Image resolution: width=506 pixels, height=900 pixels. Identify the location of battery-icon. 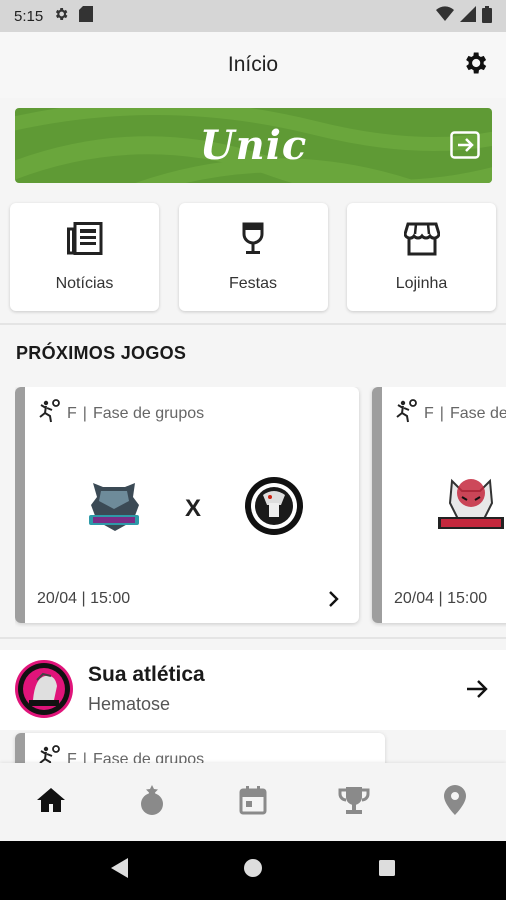
(487, 16).